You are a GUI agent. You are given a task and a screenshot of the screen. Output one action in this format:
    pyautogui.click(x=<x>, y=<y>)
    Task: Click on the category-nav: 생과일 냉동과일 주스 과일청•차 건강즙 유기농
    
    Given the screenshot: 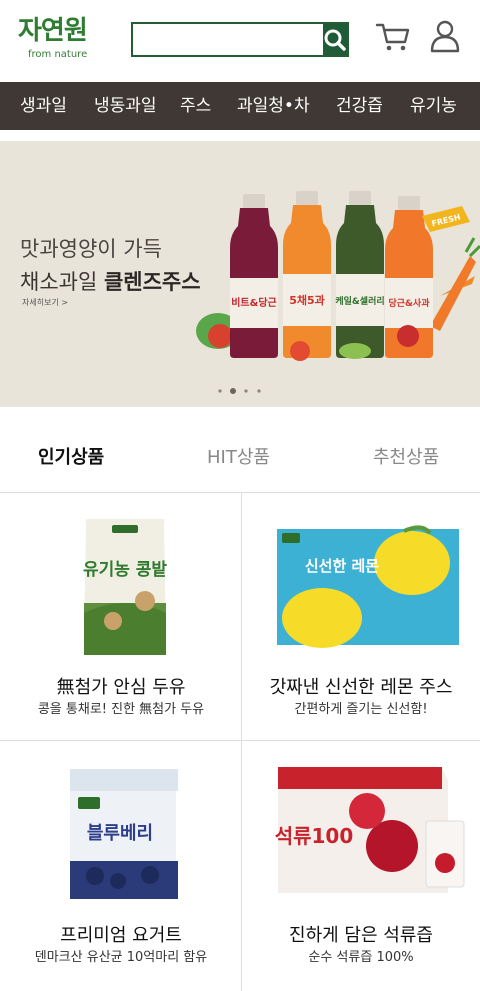 What is the action you would take?
    pyautogui.click(x=240, y=106)
    